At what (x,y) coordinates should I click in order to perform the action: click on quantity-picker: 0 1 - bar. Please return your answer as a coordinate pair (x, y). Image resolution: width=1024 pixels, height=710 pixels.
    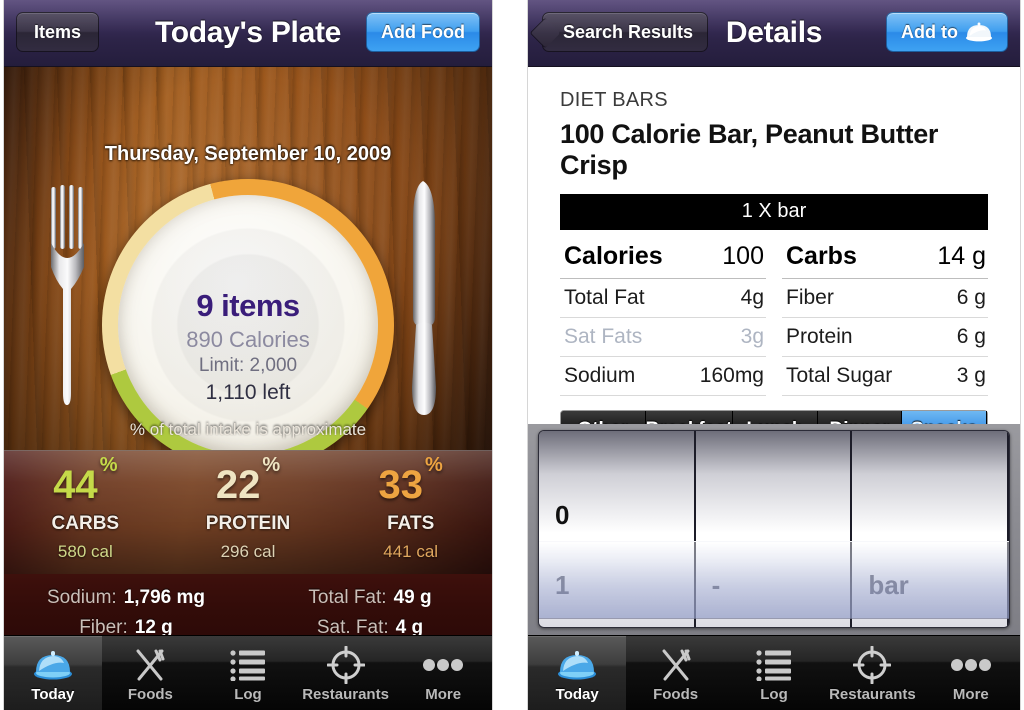
    Looking at the image, I should click on (774, 530).